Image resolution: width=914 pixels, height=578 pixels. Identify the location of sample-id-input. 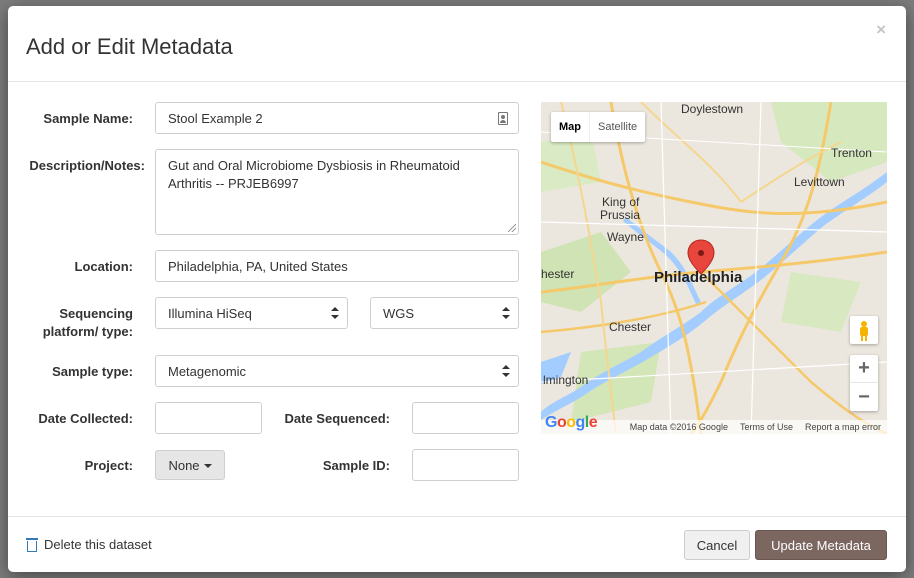
(465, 465).